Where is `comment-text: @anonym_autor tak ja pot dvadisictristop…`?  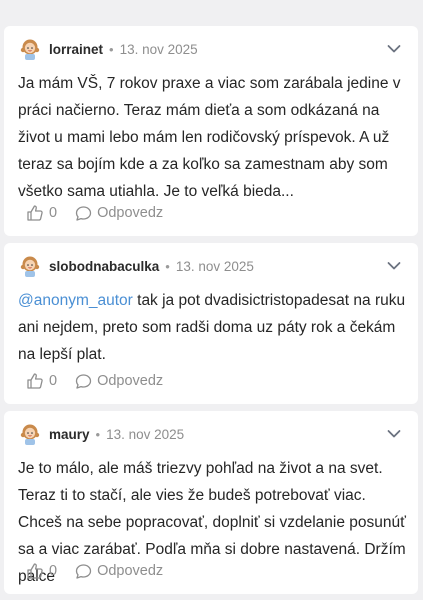 comment-text: @anonym_autor tak ja pot dvadisictristop… is located at coordinates (212, 327).